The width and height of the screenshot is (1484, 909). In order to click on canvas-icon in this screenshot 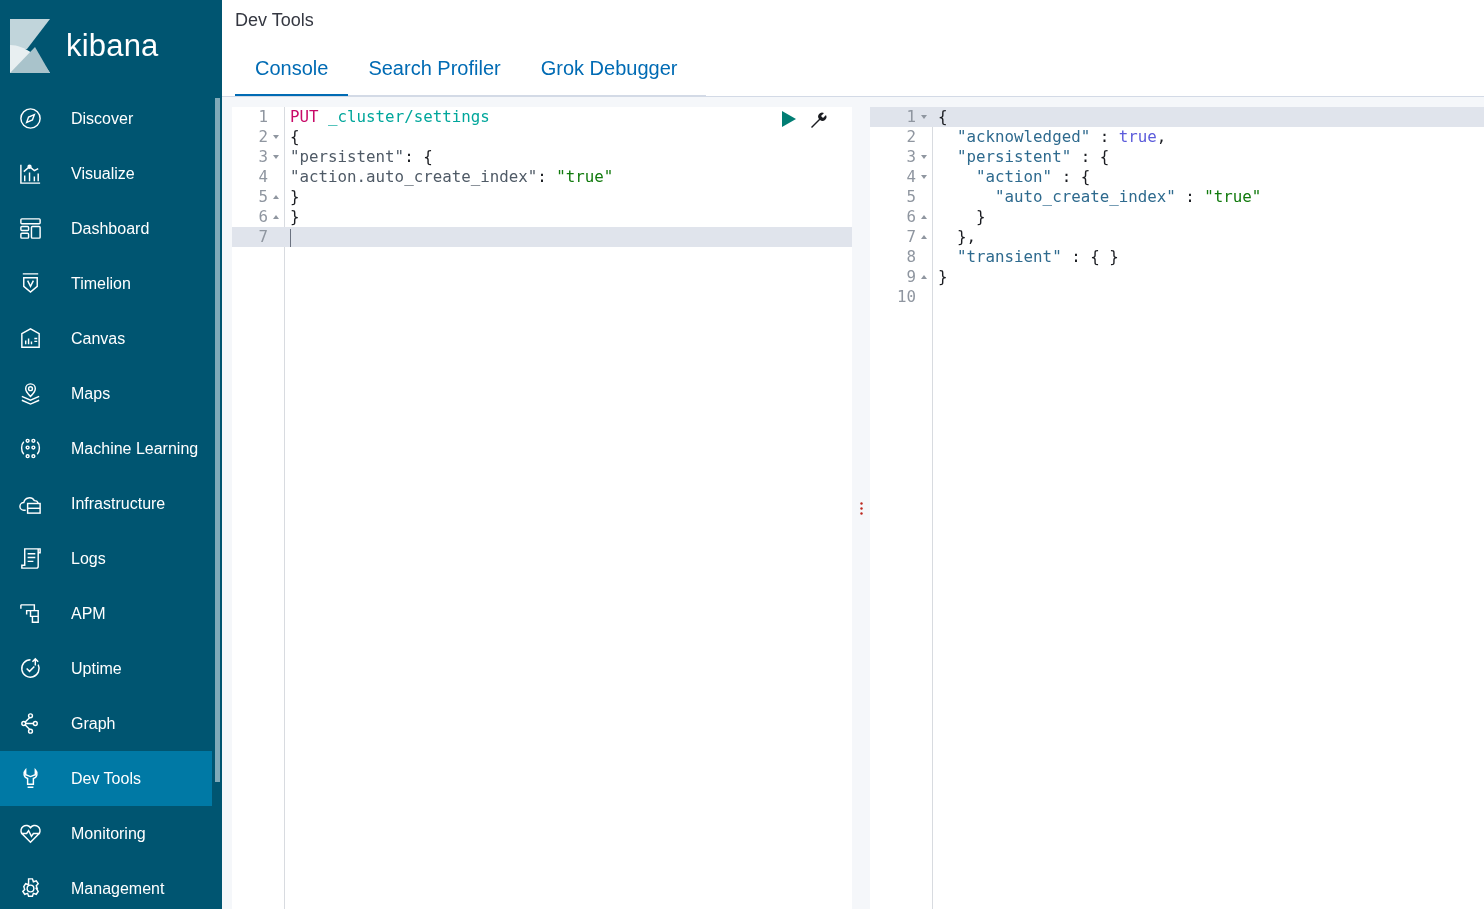, I will do `click(30, 338)`.